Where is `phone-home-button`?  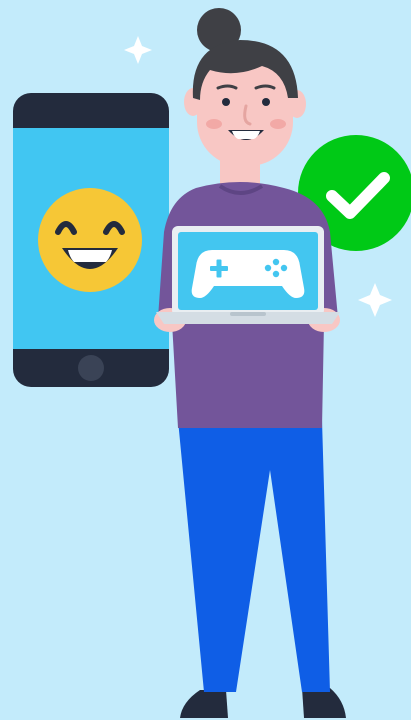
phone-home-button is located at coordinates (91, 368).